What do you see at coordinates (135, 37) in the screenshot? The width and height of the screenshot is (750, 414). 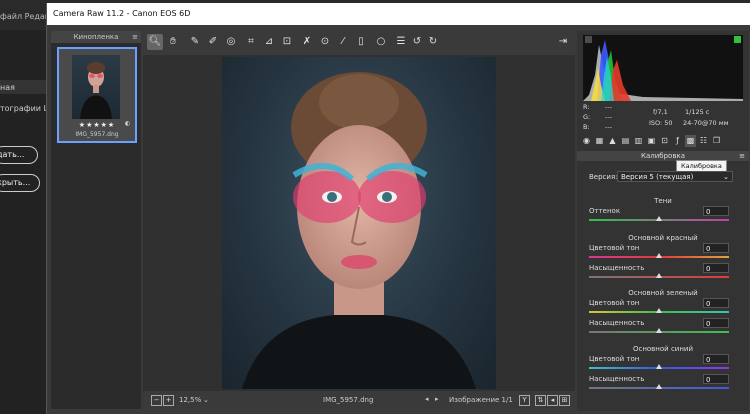 I see `menu-icon: ≡` at bounding box center [135, 37].